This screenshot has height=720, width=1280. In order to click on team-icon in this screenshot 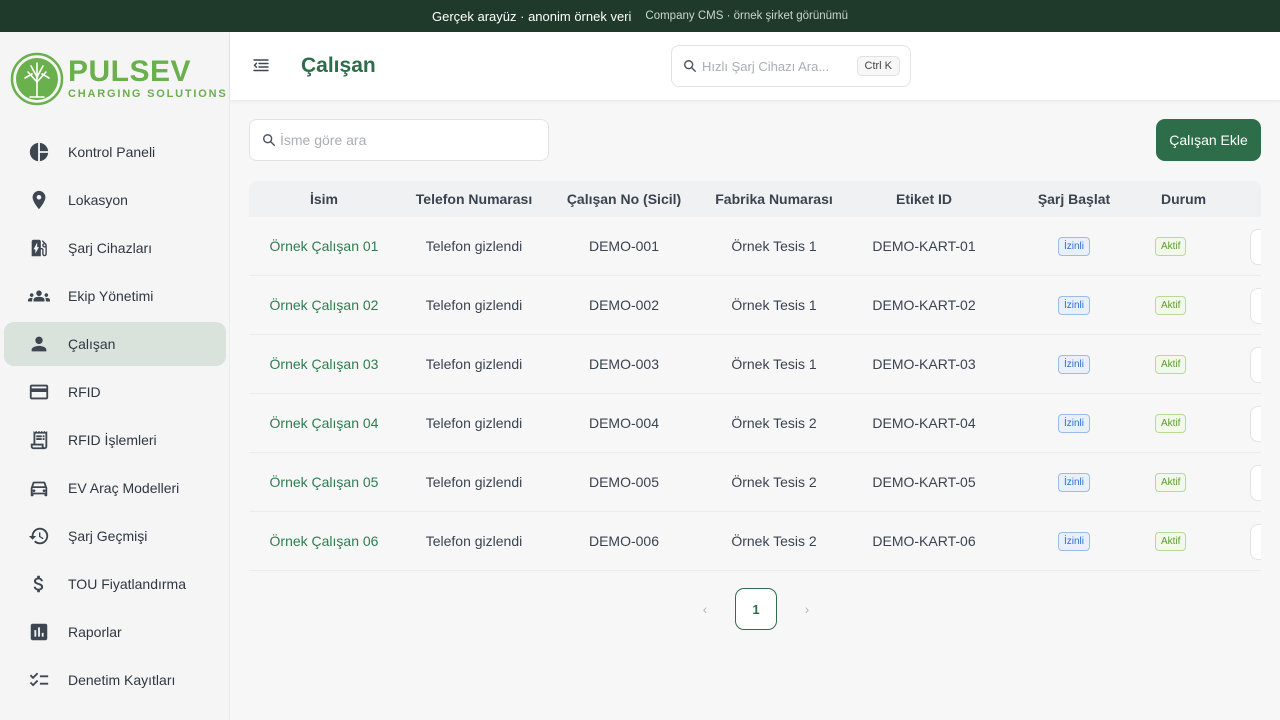, I will do `click(39, 296)`.